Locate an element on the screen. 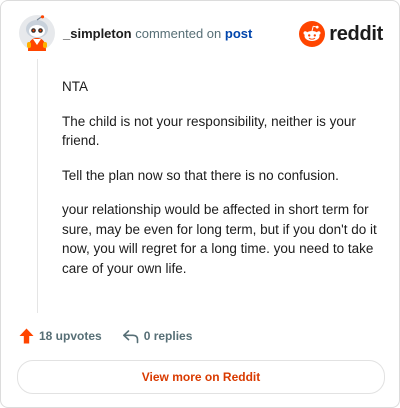 The width and height of the screenshot is (400, 408). view-more-button: View more on Reddit is located at coordinates (201, 377).